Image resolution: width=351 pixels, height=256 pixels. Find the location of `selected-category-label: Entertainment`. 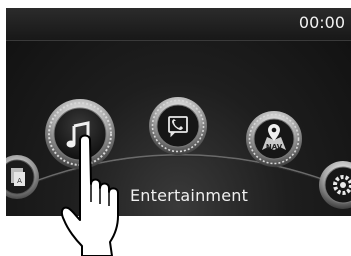

selected-category-label: Entertainment is located at coordinates (189, 195).